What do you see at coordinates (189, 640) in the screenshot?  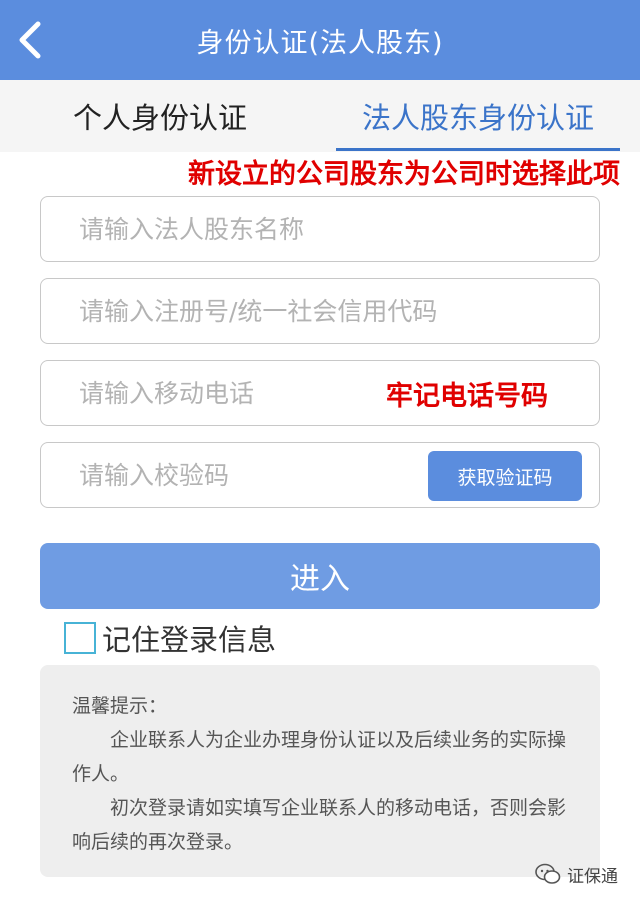 I see `remember-label: 记住登录信息` at bounding box center [189, 640].